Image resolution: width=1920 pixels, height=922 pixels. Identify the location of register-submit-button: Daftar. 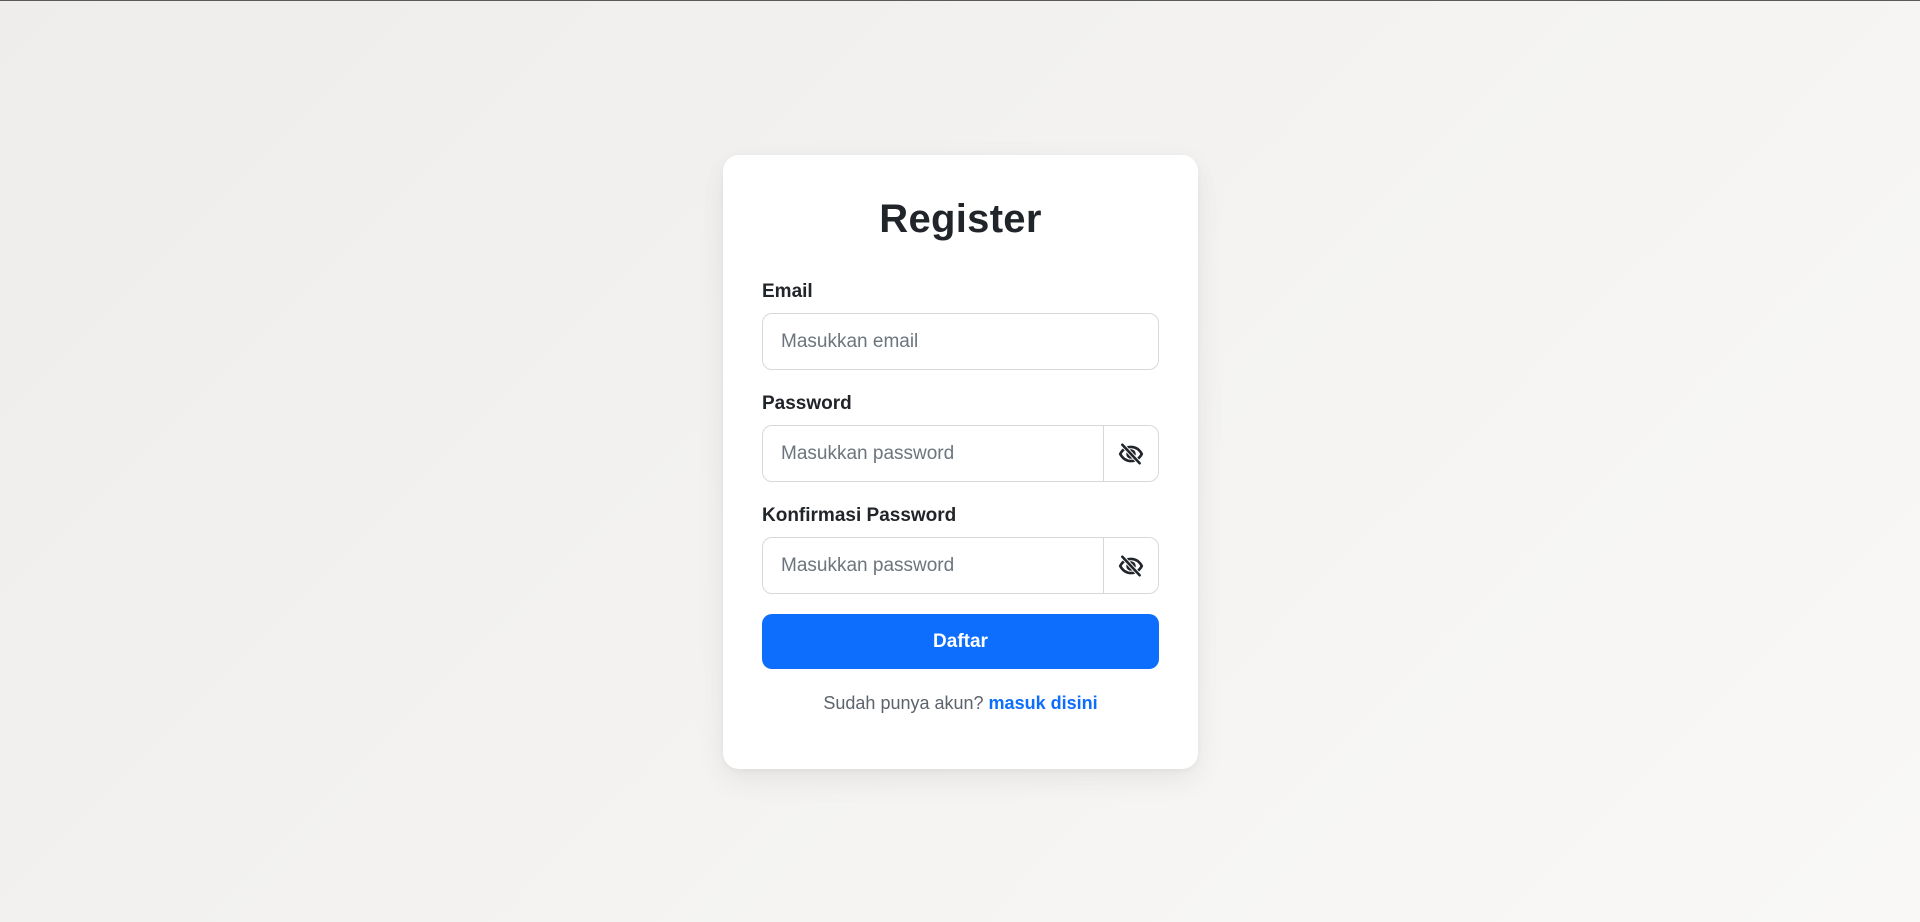
(960, 641).